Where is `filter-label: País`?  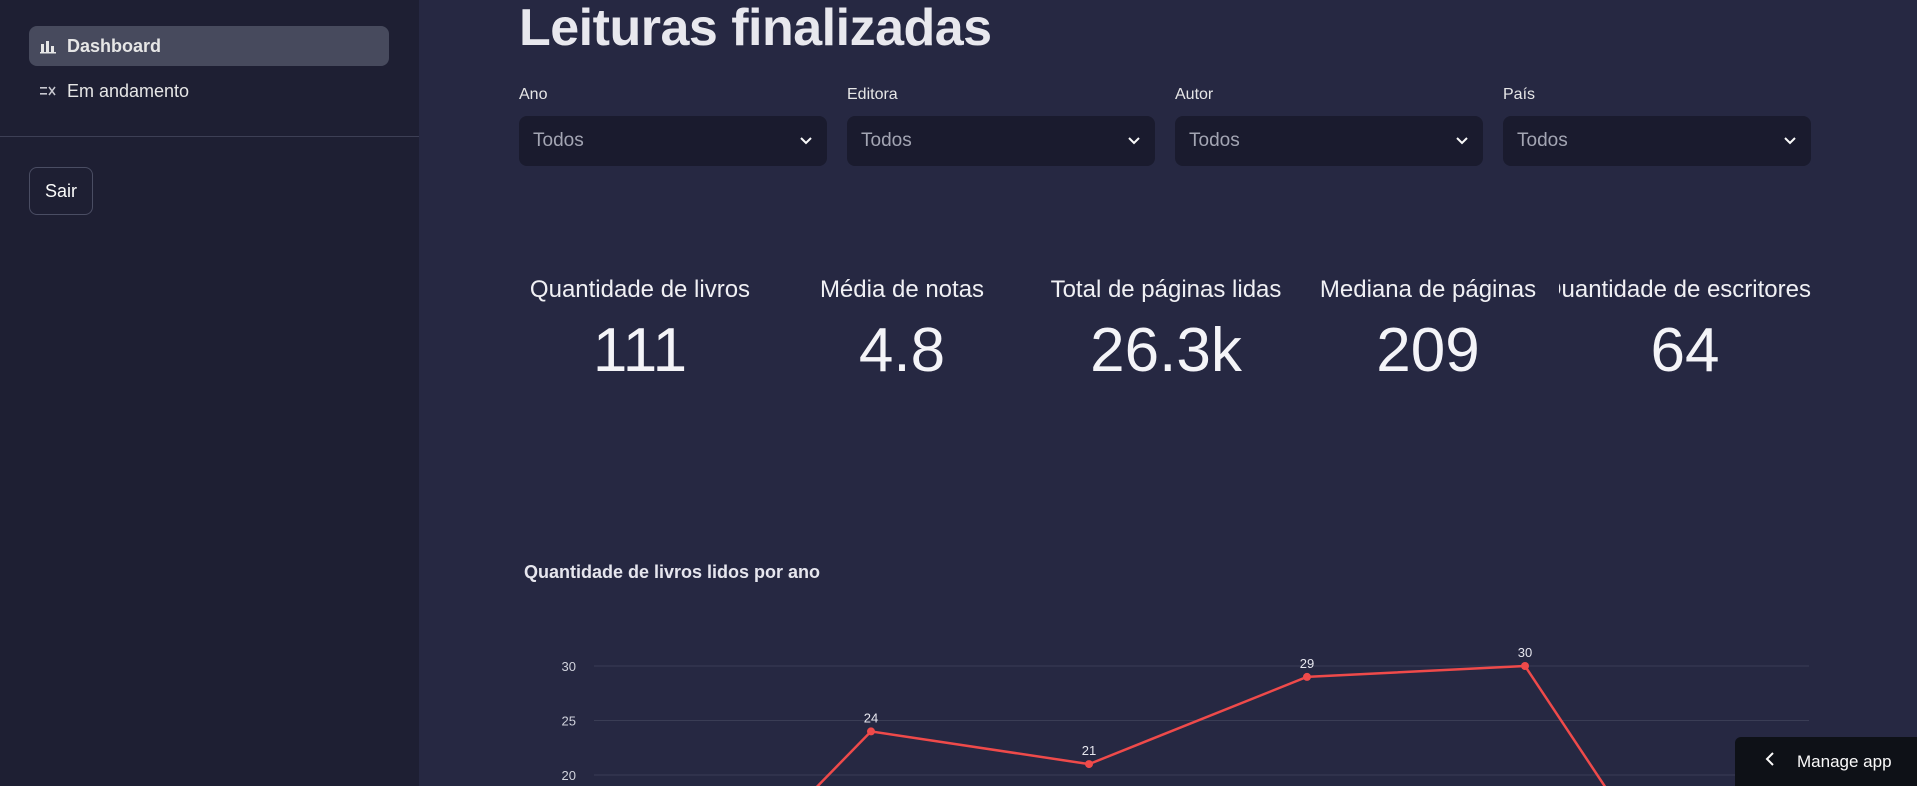 filter-label: País is located at coordinates (1519, 94).